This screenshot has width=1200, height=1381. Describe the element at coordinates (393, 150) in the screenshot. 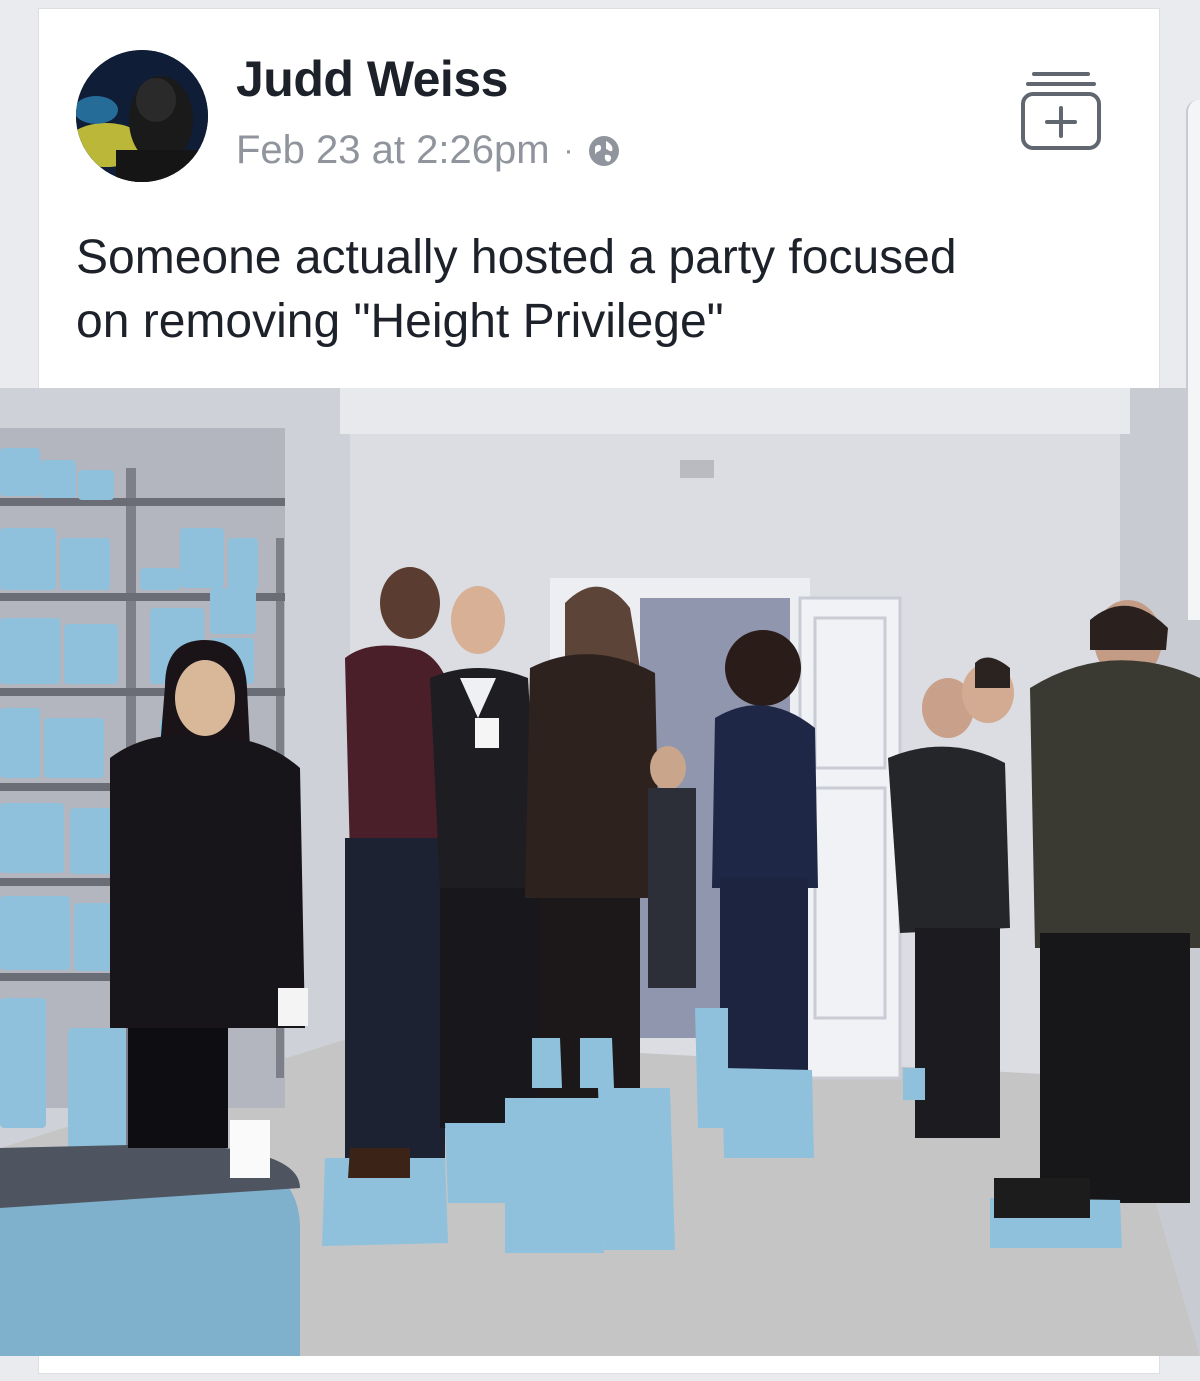

I see `post-timestamp: Feb 23 at 2:26pm` at that location.